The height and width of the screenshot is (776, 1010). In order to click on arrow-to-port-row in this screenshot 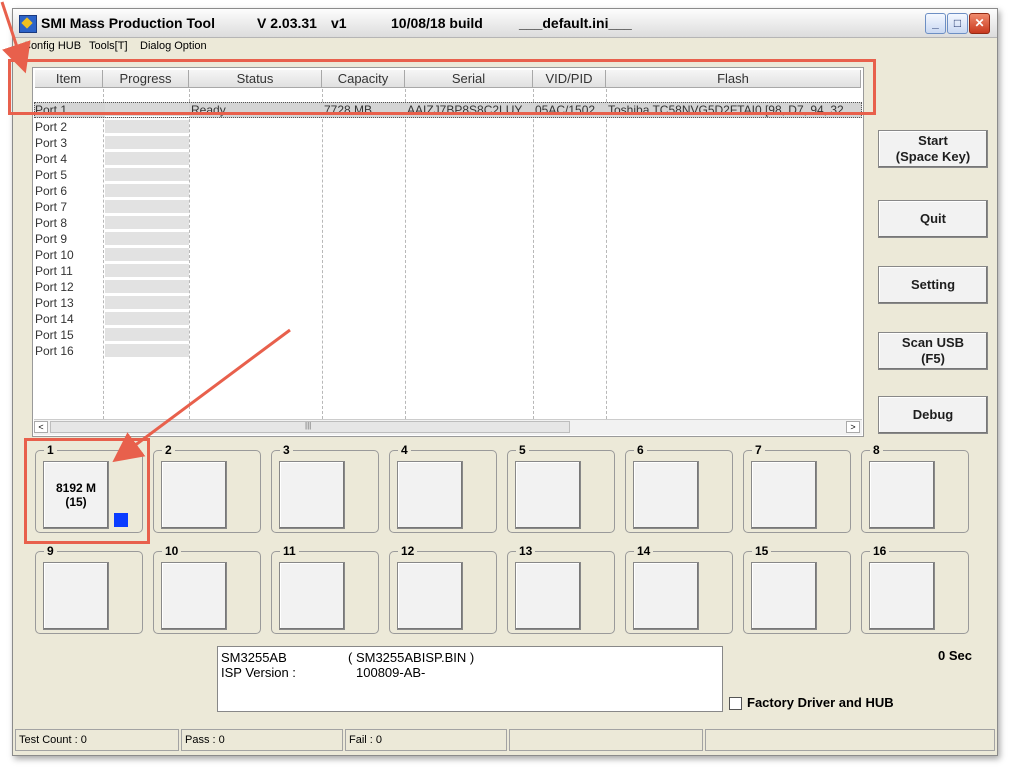, I will do `click(15, 37)`.